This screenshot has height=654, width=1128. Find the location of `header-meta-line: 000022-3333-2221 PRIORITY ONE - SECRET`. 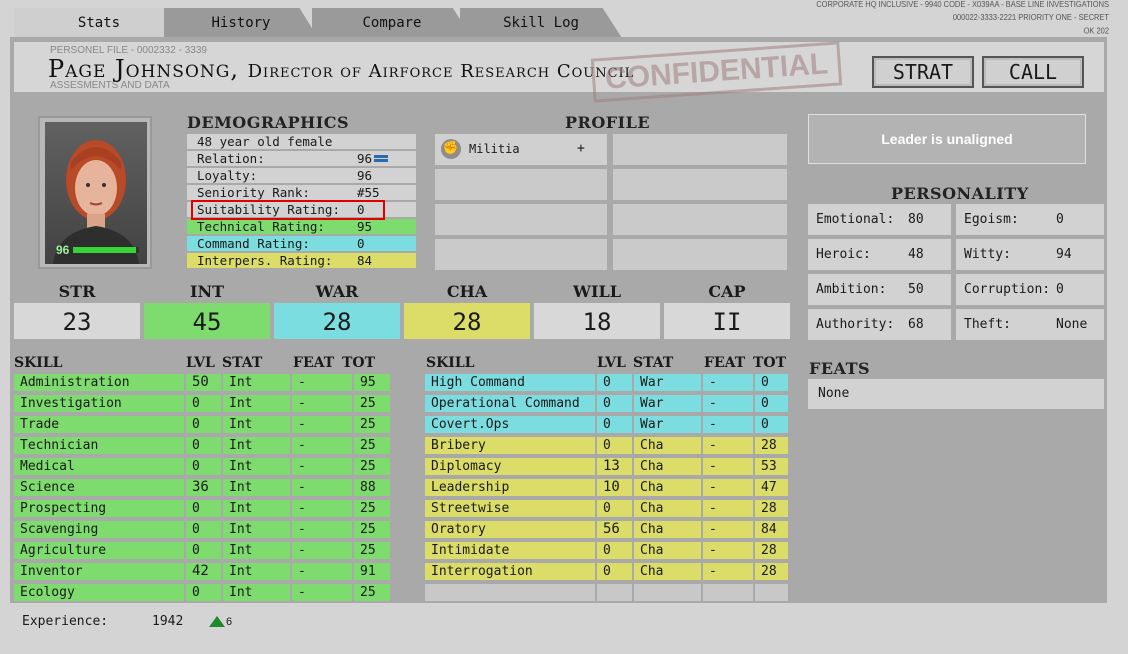

header-meta-line: 000022-3333-2221 PRIORITY ONE - SECRET is located at coordinates (1030, 17).